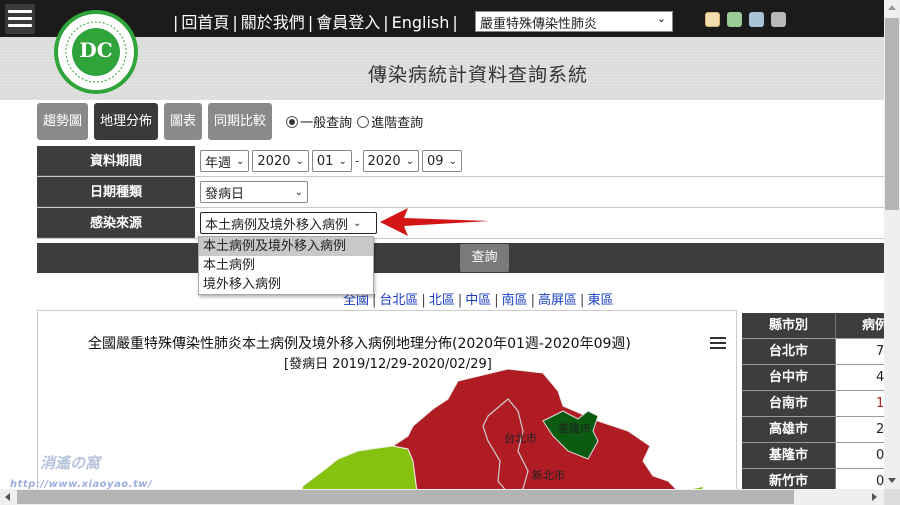 This screenshot has width=900, height=505. I want to click on tab-chart: 圖表, so click(183, 121).